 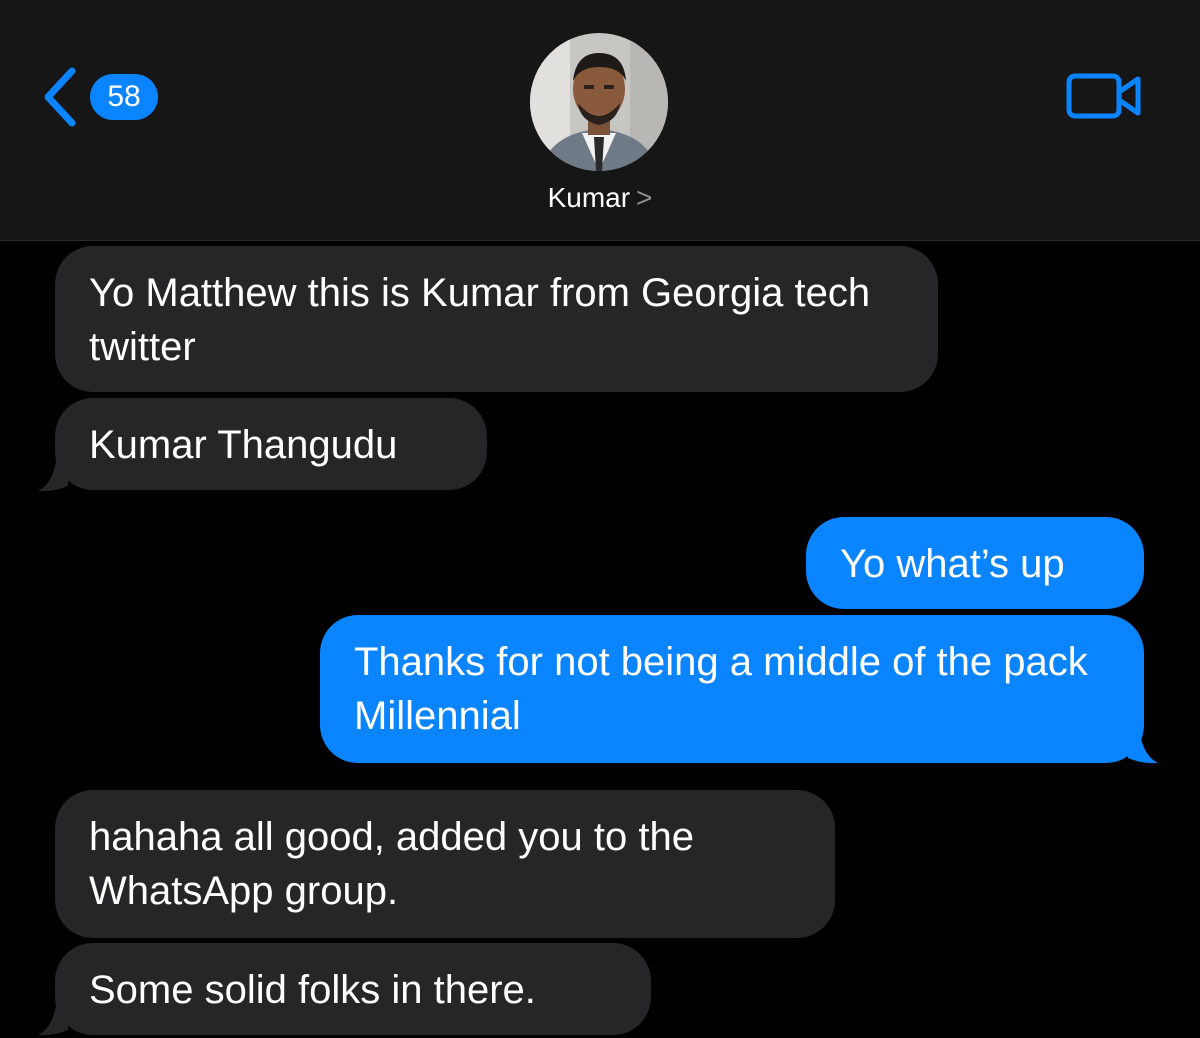 What do you see at coordinates (60, 97) in the screenshot?
I see `chevron-left-icon` at bounding box center [60, 97].